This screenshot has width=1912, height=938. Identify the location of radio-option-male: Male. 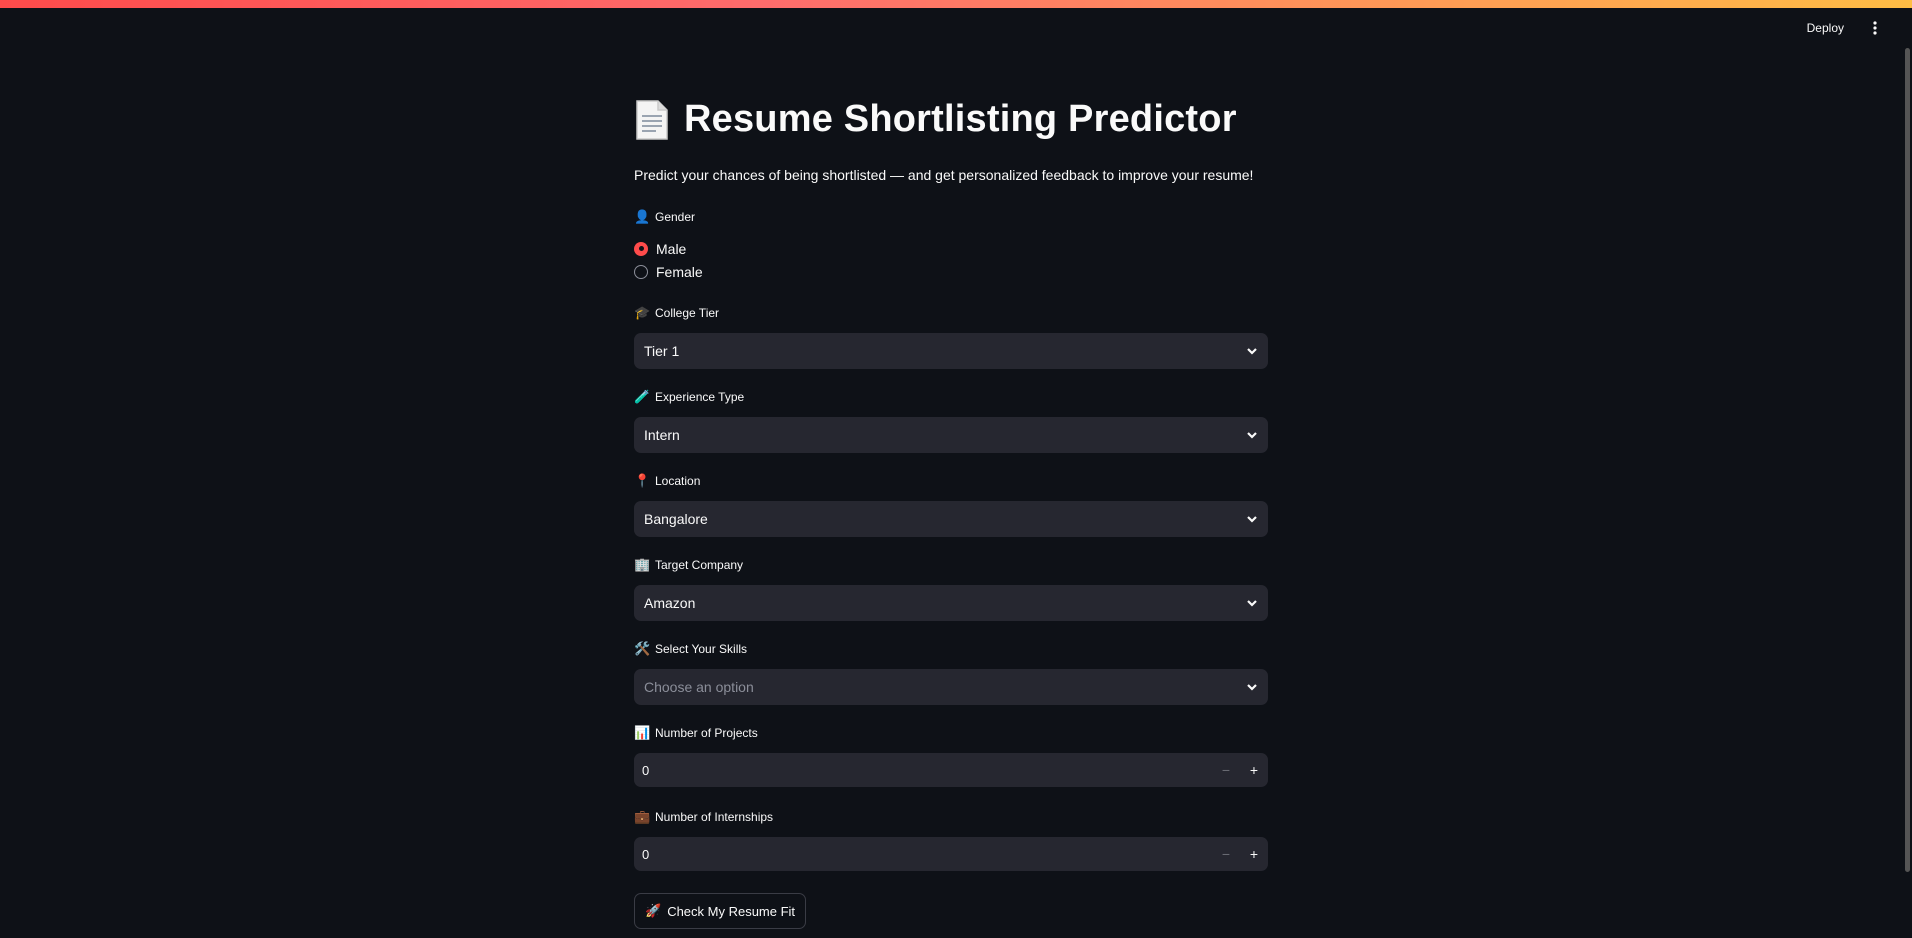
(951, 248).